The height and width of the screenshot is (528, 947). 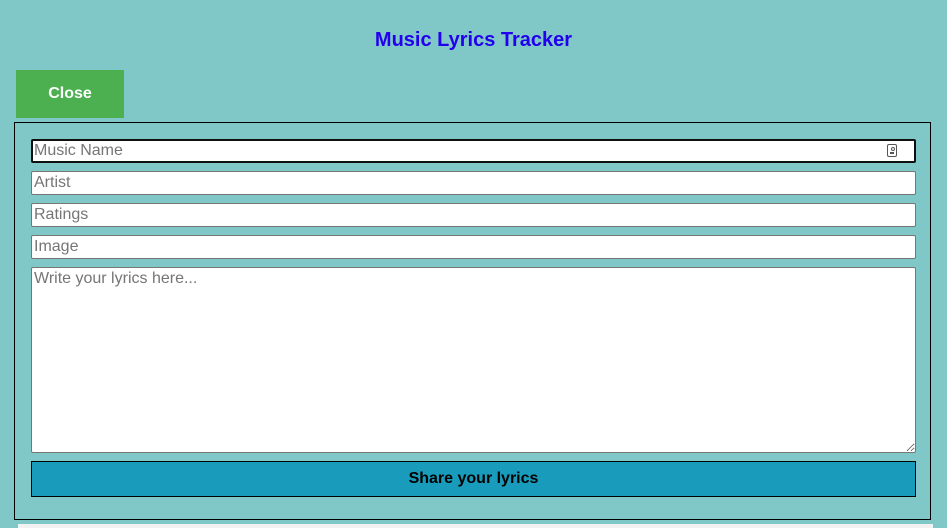 I want to click on artist-input, so click(x=473, y=183).